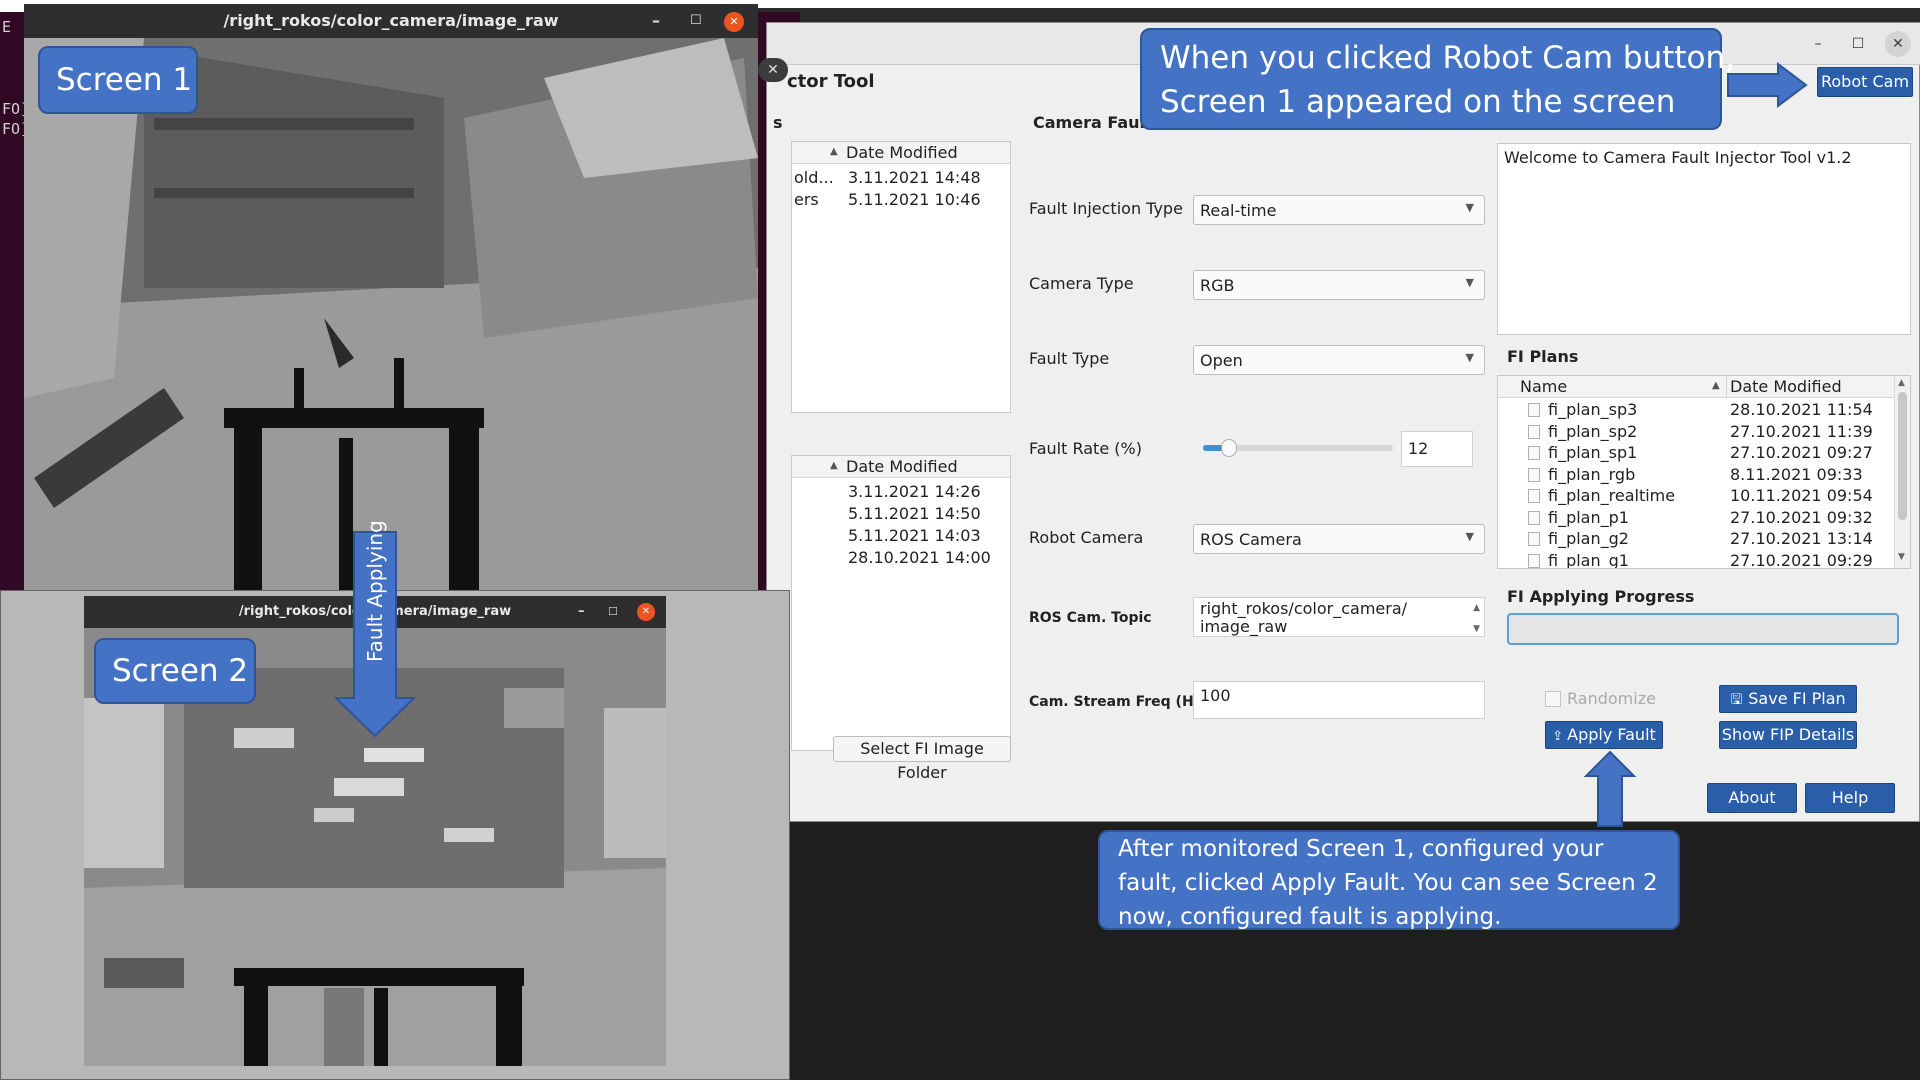 This screenshot has width=1920, height=1080. I want to click on fault-injection-type-label: Fault Injection Type, so click(1106, 208).